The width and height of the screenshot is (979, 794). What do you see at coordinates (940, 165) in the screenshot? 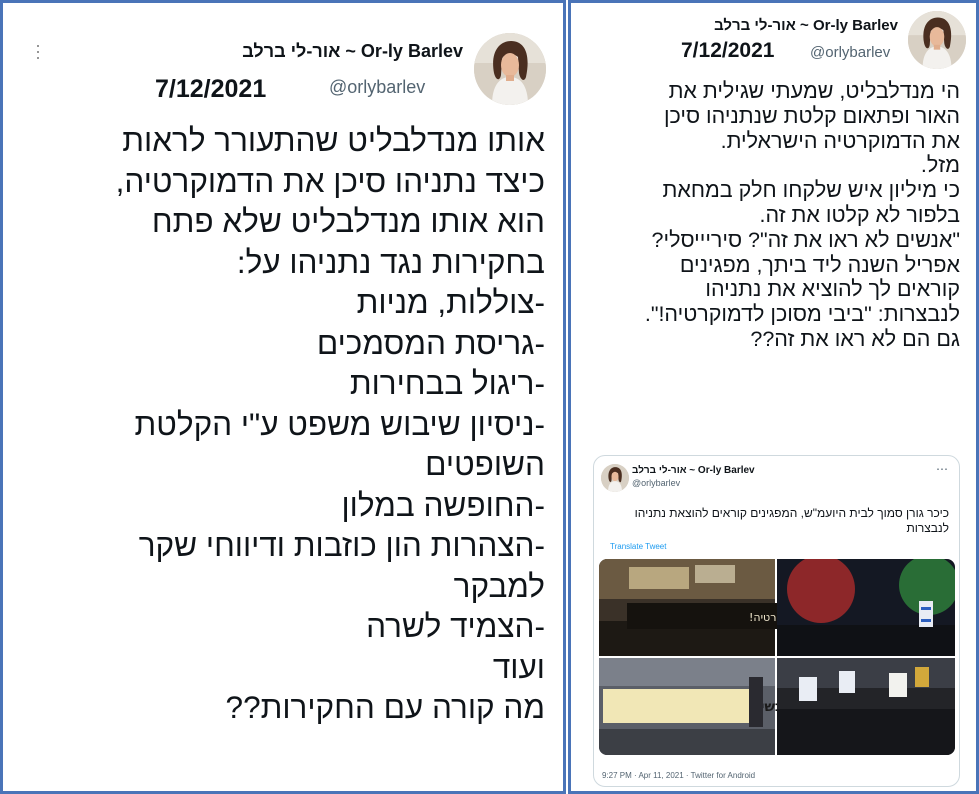
I see `tweet-text-line: מזל.` at bounding box center [940, 165].